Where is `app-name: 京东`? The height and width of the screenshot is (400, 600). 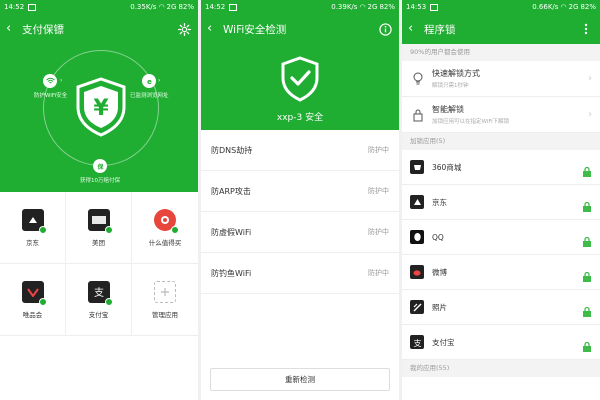
app-name: 京东 is located at coordinates (439, 202).